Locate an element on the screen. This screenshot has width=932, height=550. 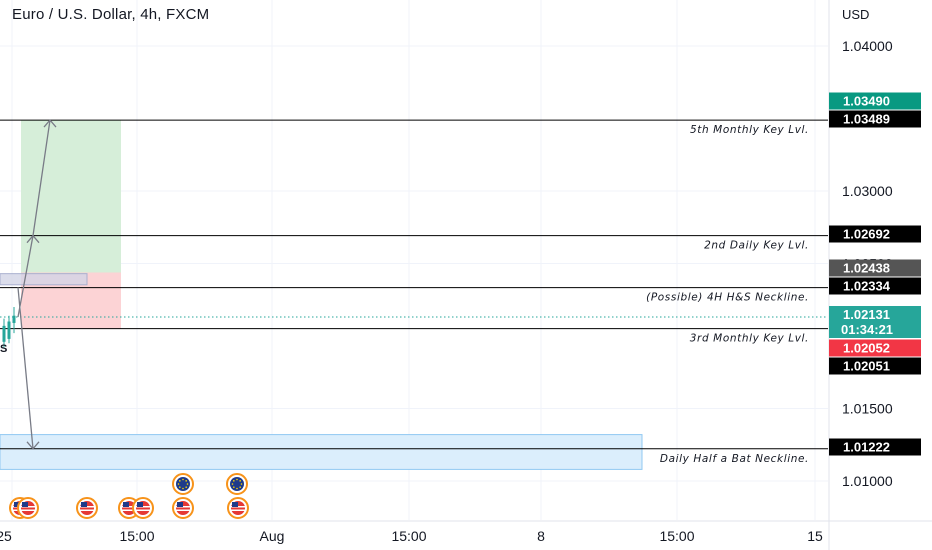
neckline-zone is located at coordinates (44, 279).